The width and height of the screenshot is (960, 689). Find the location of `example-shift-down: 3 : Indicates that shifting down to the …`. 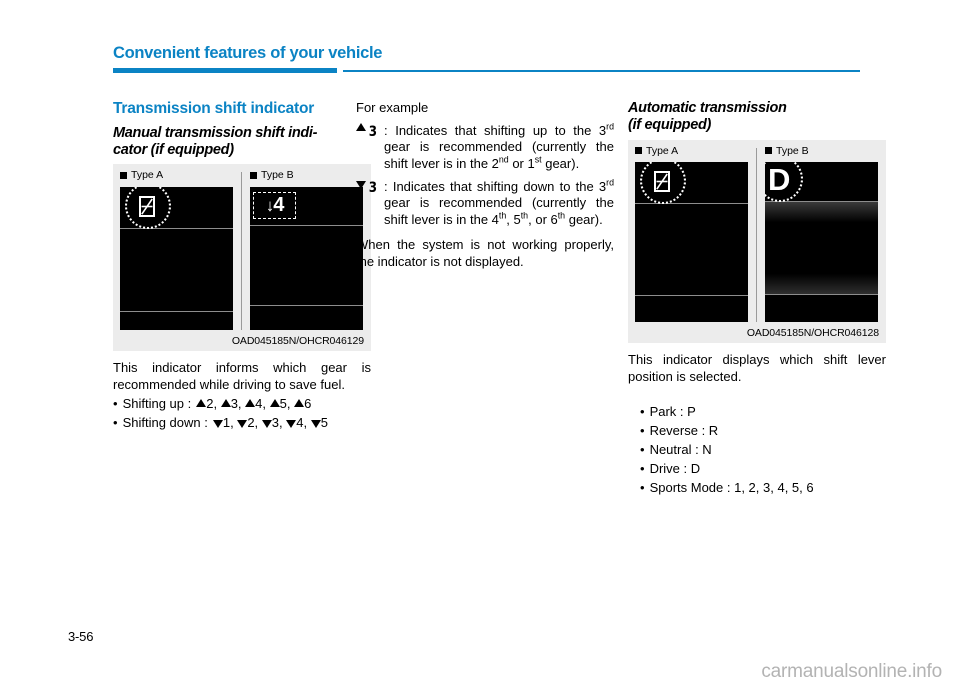

example-shift-down: 3 : Indicates that shifting down to the … is located at coordinates (485, 203).